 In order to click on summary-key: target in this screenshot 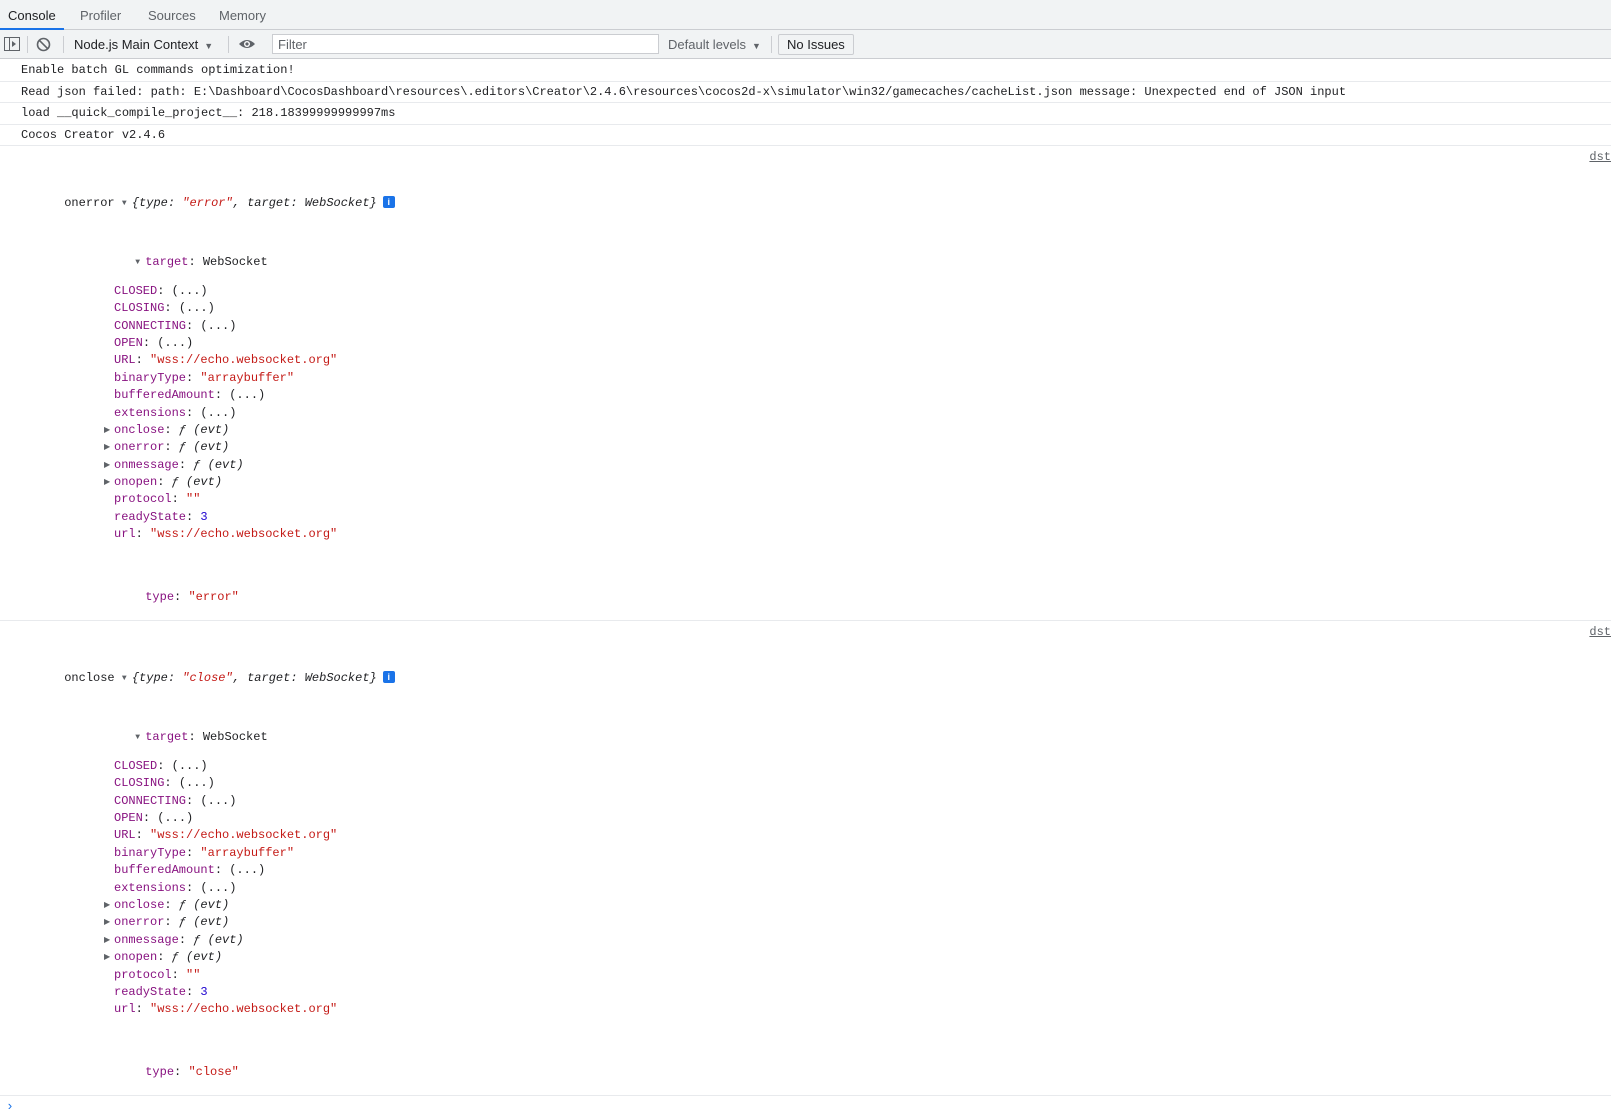, I will do `click(269, 203)`.